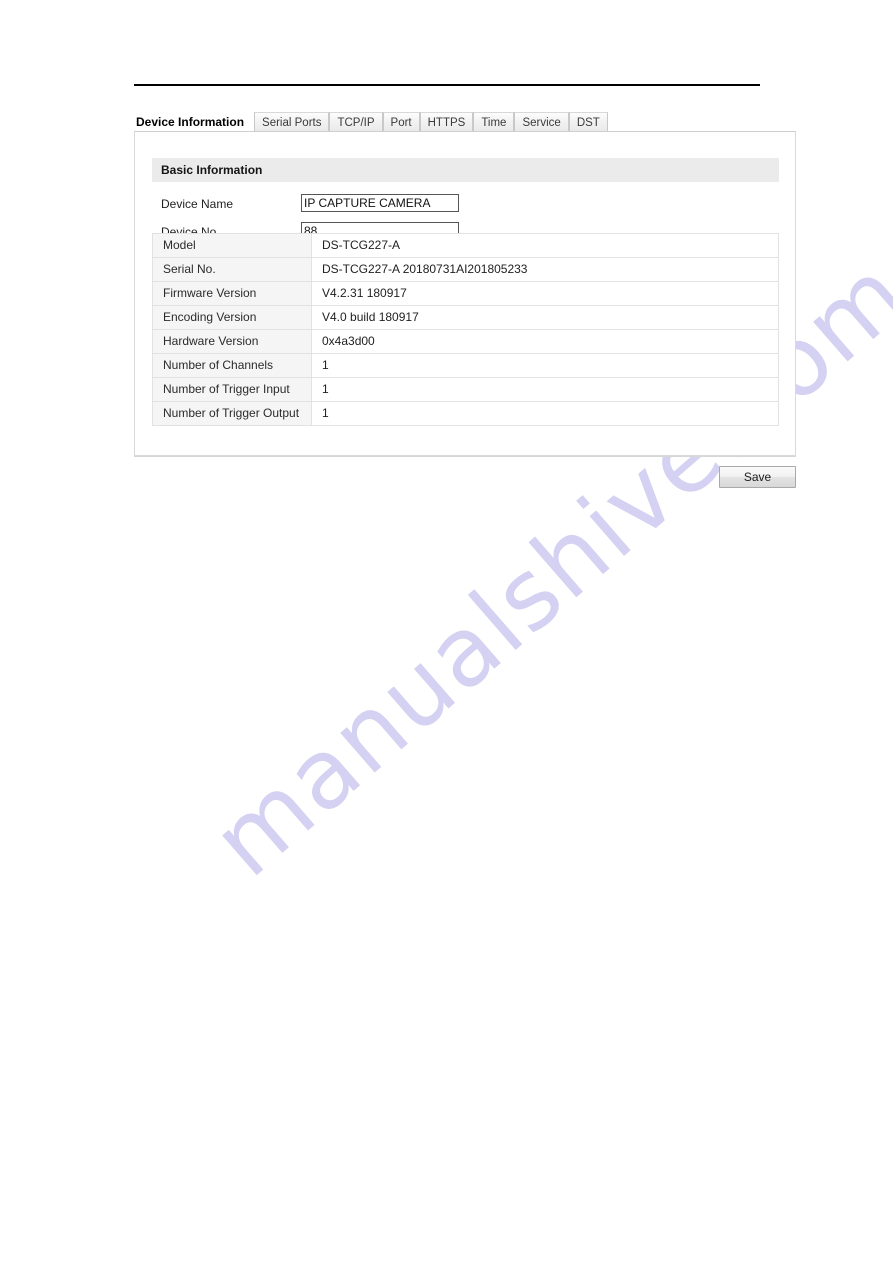 The image size is (893, 1263). I want to click on table-row: Number of Trigger Output 1, so click(465, 413).